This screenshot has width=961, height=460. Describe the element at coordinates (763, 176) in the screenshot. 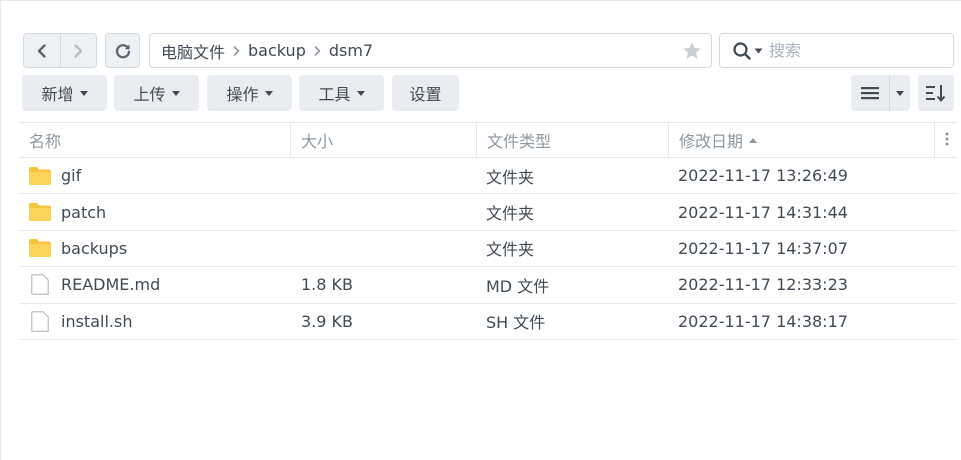

I see `file-modified: 2022-11-17 13:26:49` at that location.